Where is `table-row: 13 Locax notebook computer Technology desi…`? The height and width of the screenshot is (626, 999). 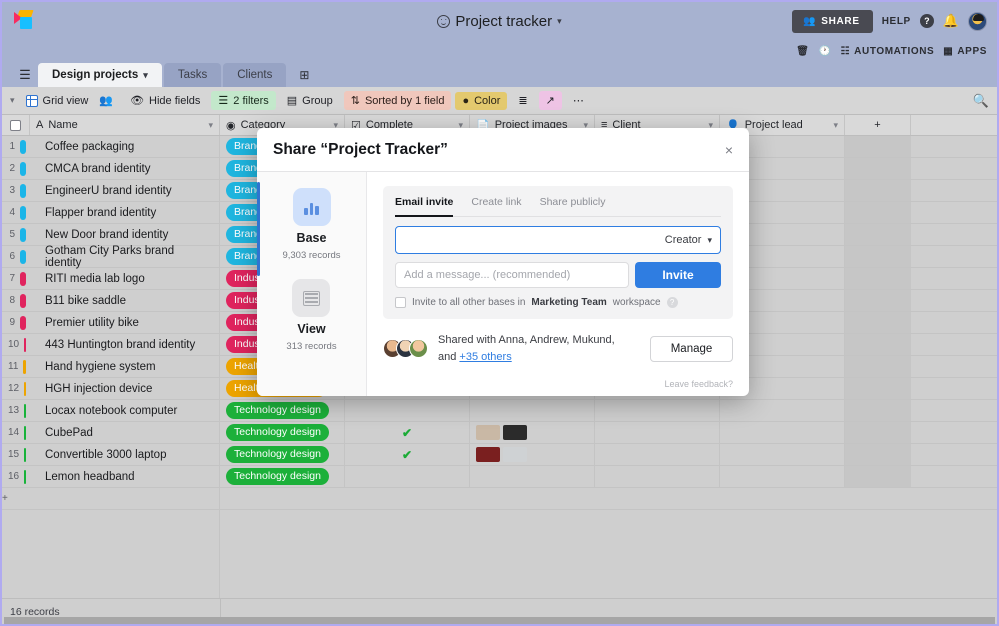
table-row: 13 Locax notebook computer Technology desi… is located at coordinates (499, 411).